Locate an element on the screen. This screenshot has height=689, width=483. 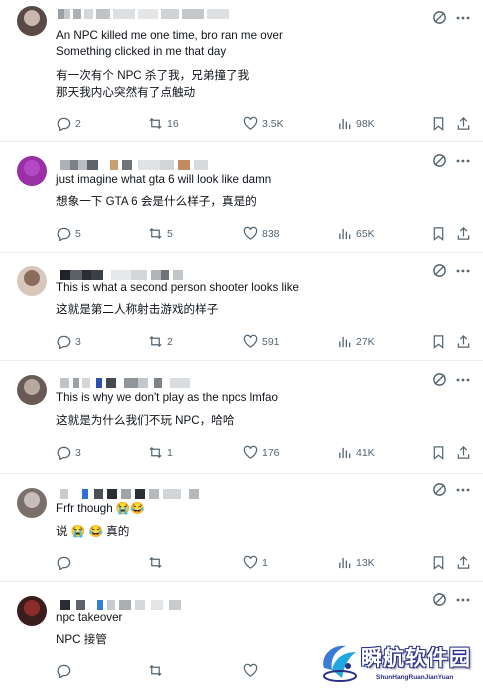
post-text-cn: 有一次有个 NPC 杀了我，兄弟撞了我 is located at coordinates (153, 75).